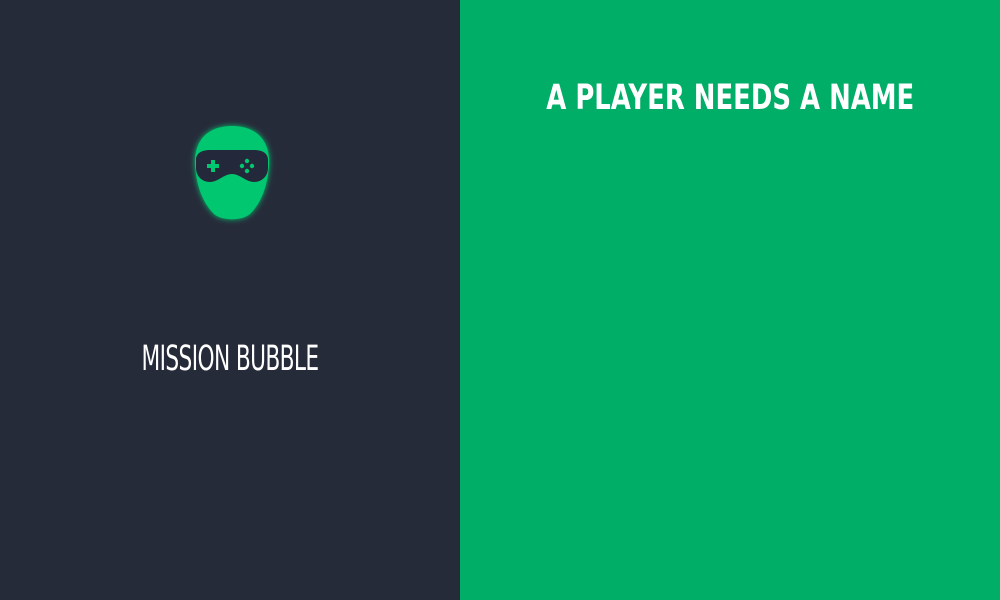  I want to click on app-title: MISSION BUBBLE, so click(230, 359).